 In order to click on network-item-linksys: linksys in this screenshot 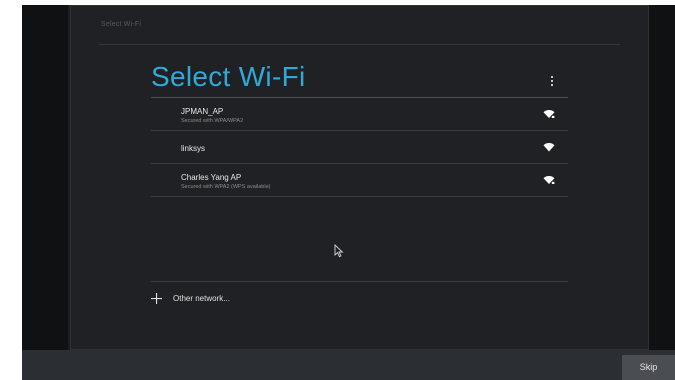, I will do `click(359, 147)`.